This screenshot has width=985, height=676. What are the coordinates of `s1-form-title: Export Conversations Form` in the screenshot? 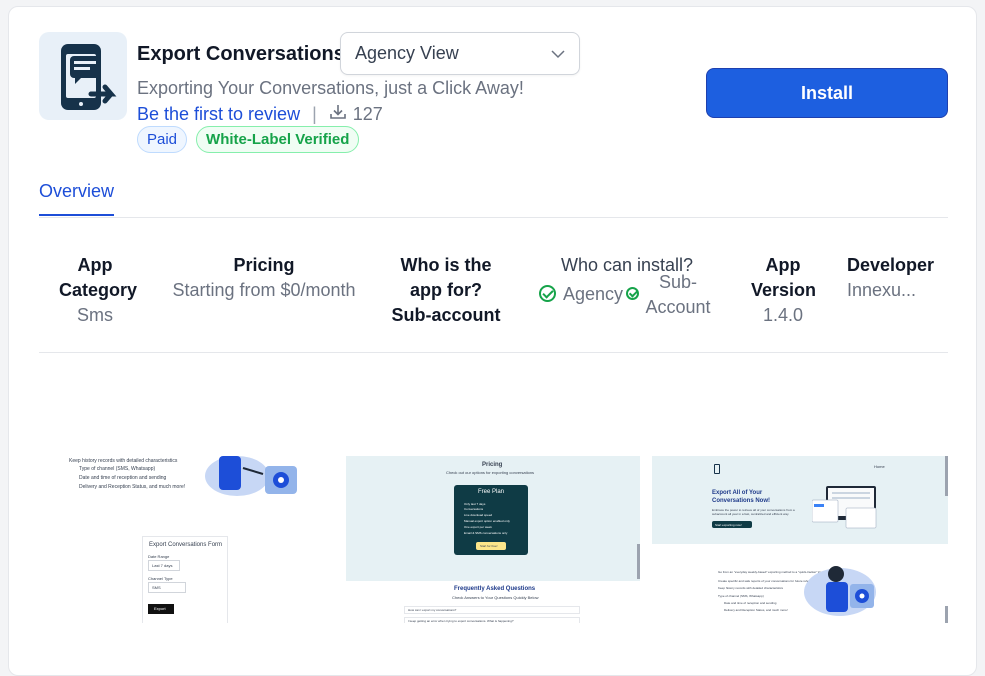 It's located at (186, 545).